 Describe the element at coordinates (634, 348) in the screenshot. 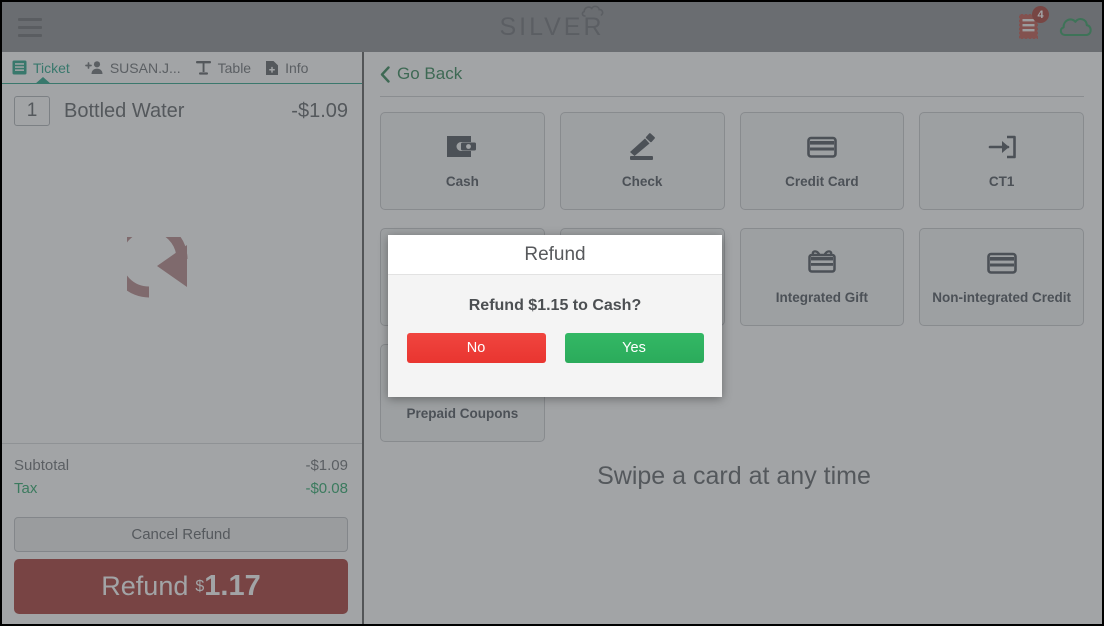

I see `yes-button: Yes` at that location.